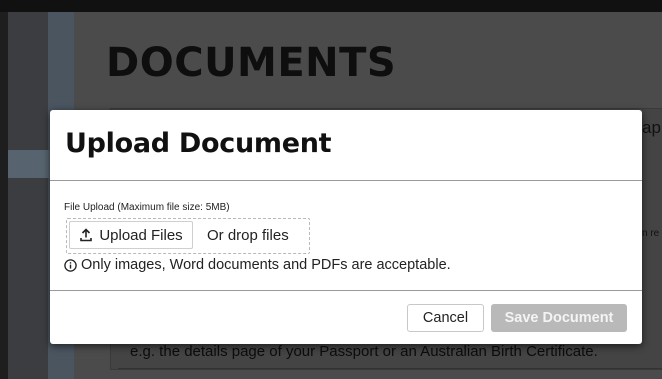 The image size is (662, 379). I want to click on header-divider, so click(346, 180).